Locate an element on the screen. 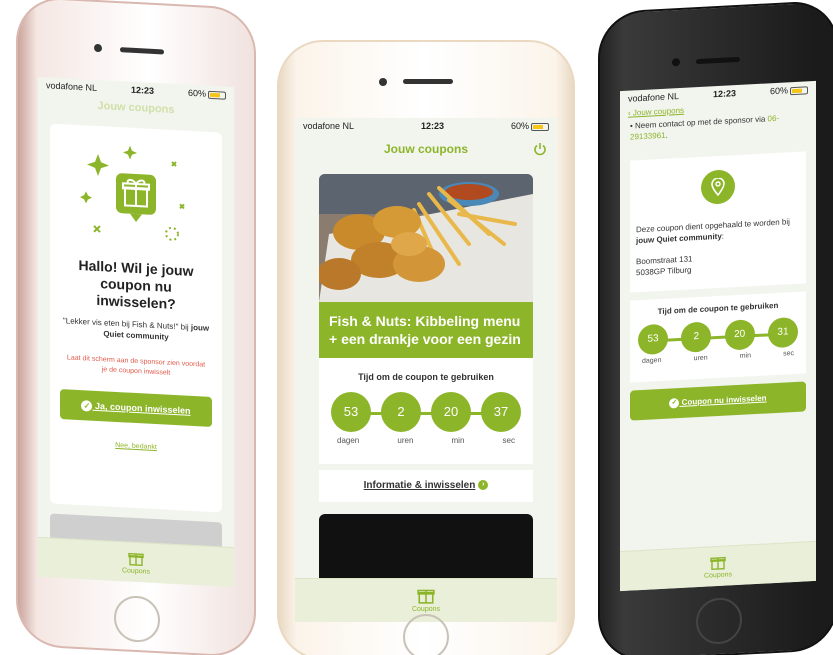  info-redeem-link: Informatie & inwisselen › is located at coordinates (426, 486).